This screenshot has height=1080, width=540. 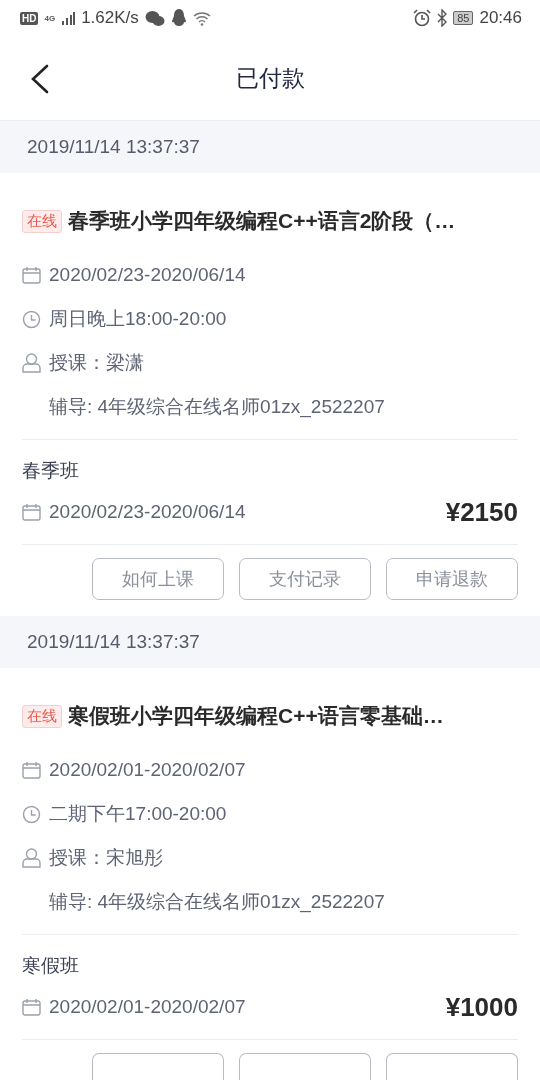 I want to click on action-button: 支付记录, so click(x=305, y=579).